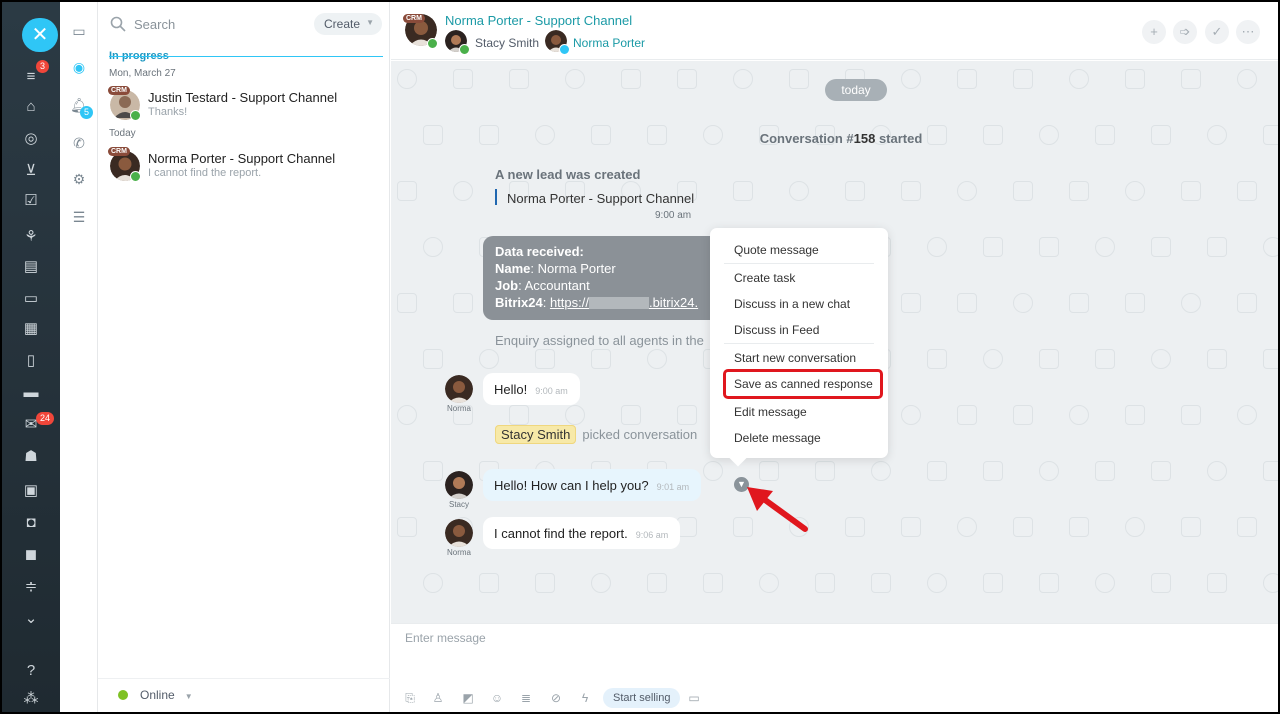 The height and width of the screenshot is (714, 1280). Describe the element at coordinates (40, 35) in the screenshot. I see `close-icon: ✕` at that location.